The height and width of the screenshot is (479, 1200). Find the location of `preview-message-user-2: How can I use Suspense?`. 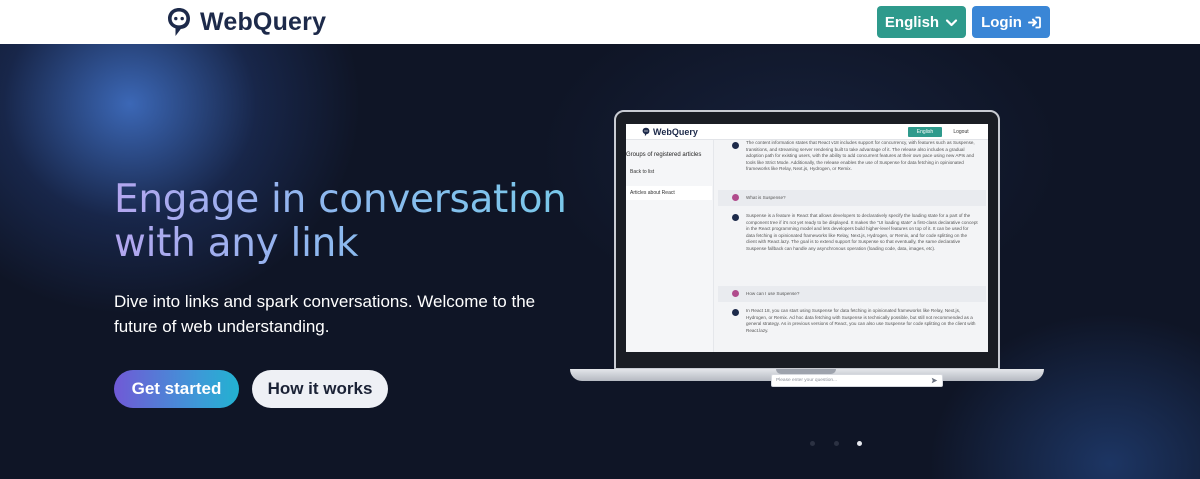

preview-message-user-2: How can I use Suspense? is located at coordinates (852, 294).